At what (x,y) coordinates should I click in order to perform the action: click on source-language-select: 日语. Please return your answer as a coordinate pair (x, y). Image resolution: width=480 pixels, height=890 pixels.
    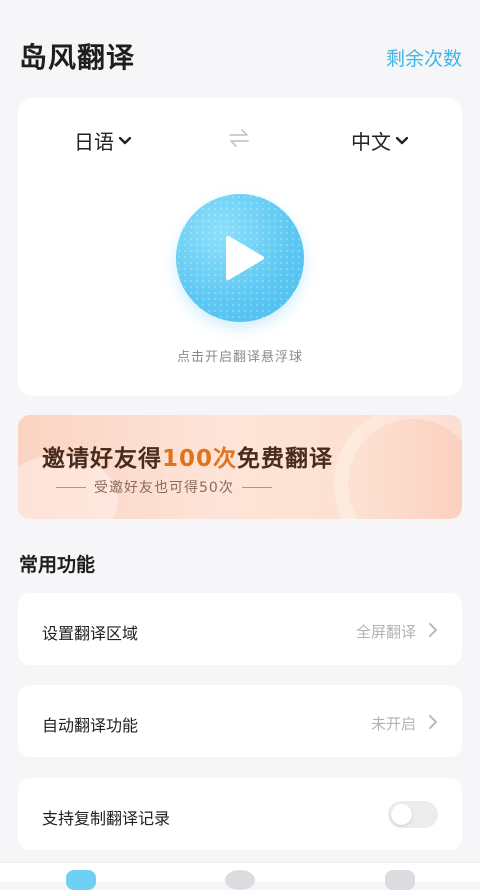
    Looking at the image, I should click on (102, 140).